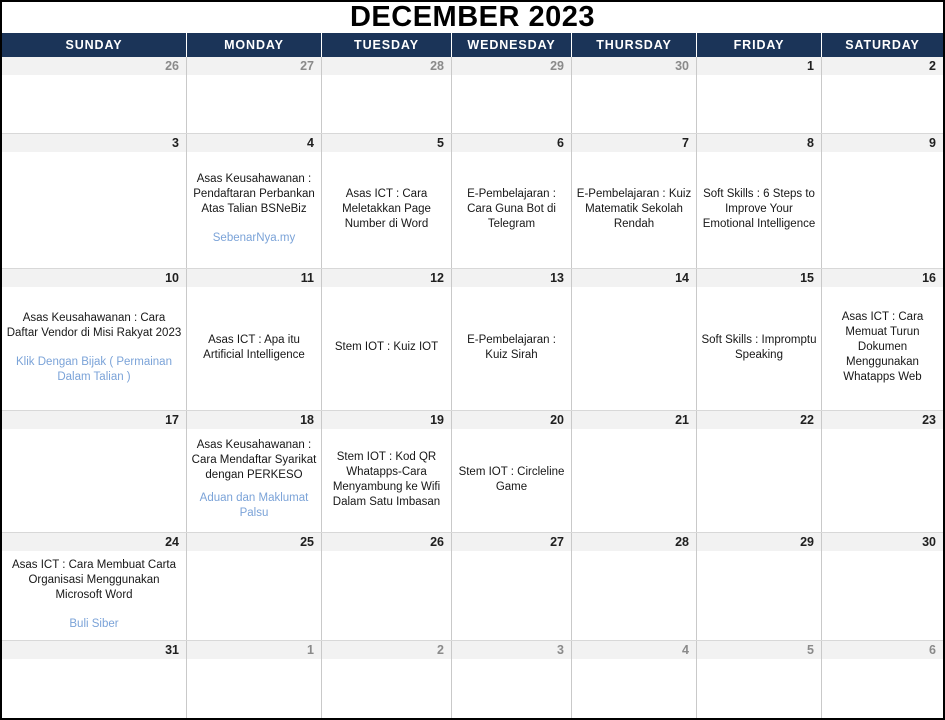 This screenshot has width=945, height=720. Describe the element at coordinates (810, 650) in the screenshot. I see `date-number: 5` at that location.